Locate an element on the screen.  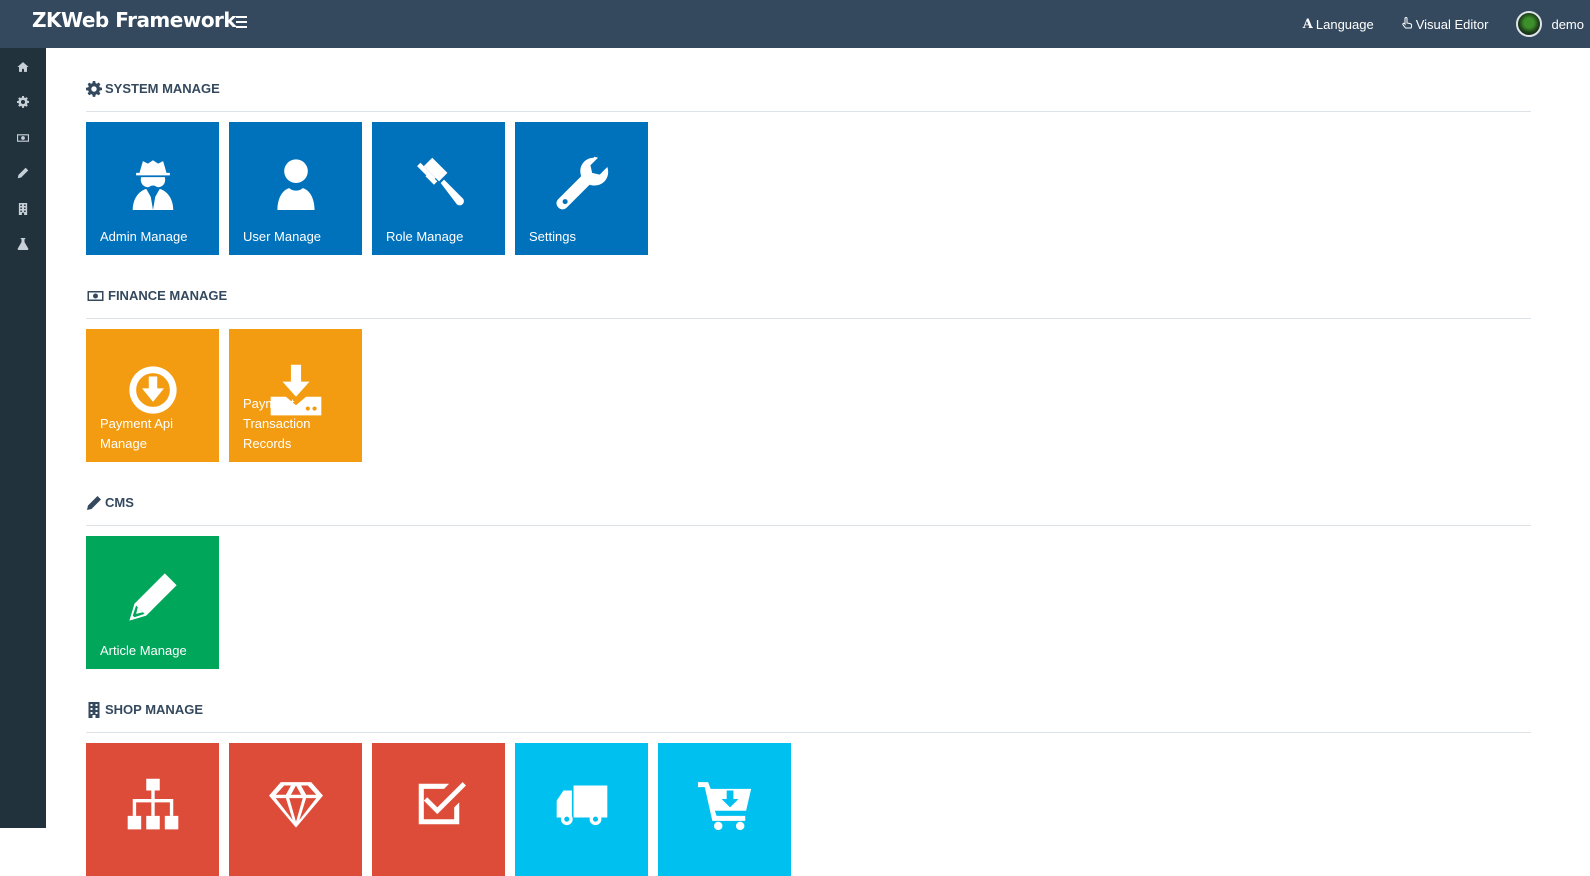
menu-toggle-button is located at coordinates (245, 22).